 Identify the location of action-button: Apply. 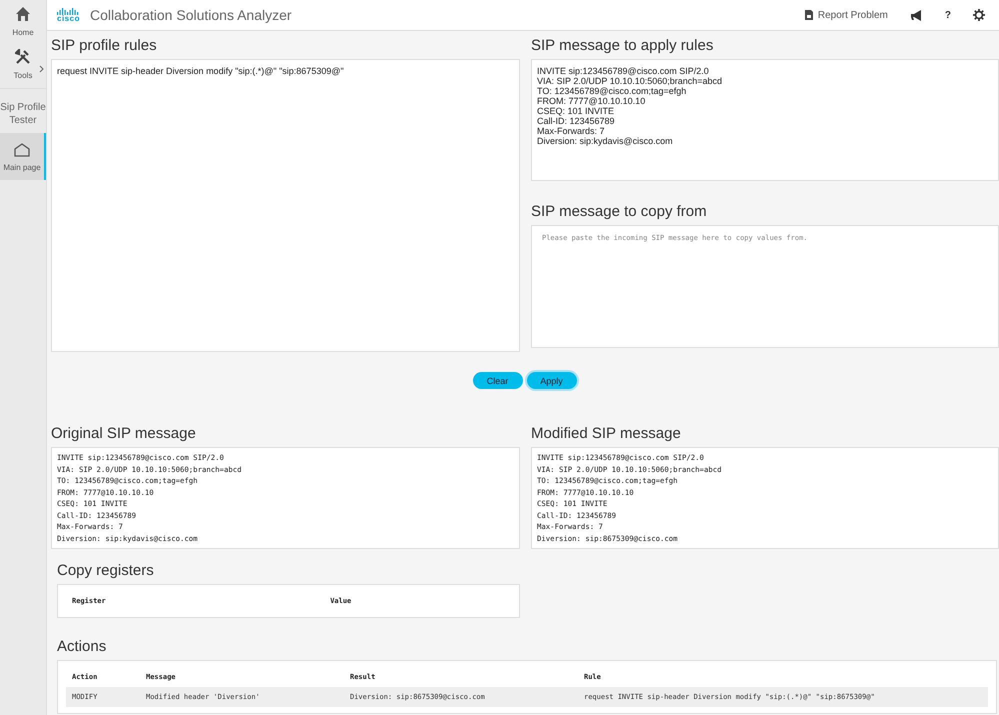
(551, 380).